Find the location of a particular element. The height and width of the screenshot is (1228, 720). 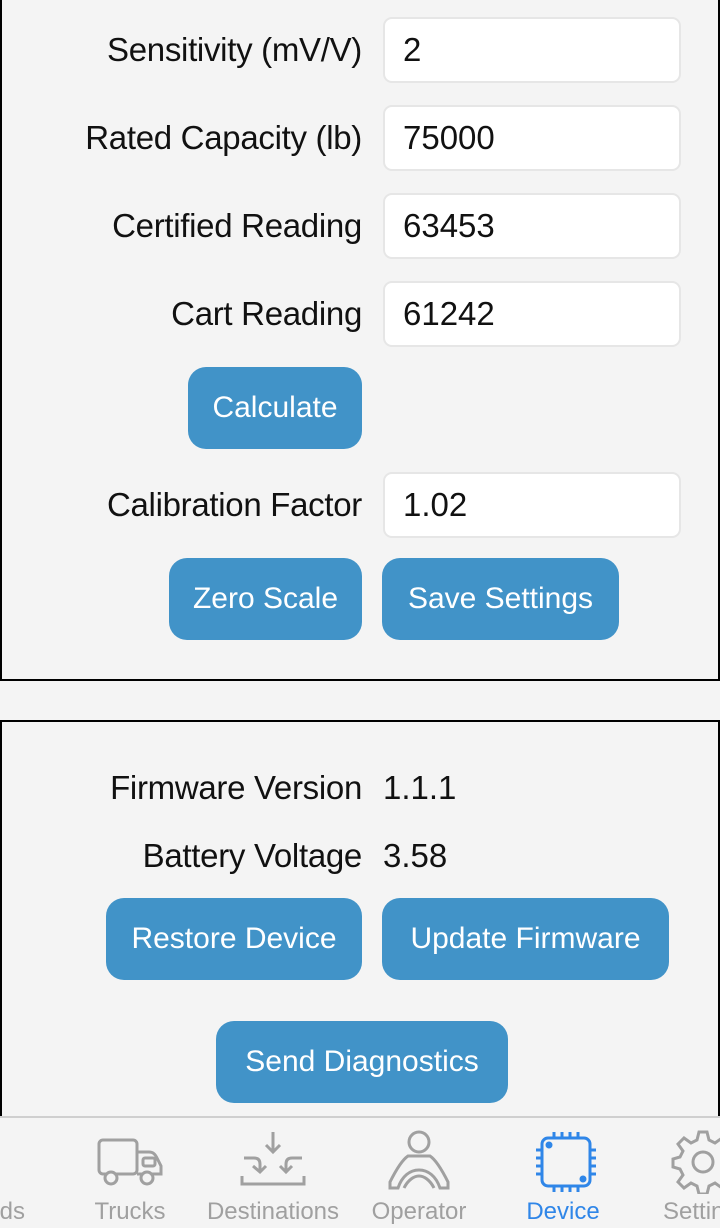

calibration-factor-row: Calibration Factor is located at coordinates (361, 505).